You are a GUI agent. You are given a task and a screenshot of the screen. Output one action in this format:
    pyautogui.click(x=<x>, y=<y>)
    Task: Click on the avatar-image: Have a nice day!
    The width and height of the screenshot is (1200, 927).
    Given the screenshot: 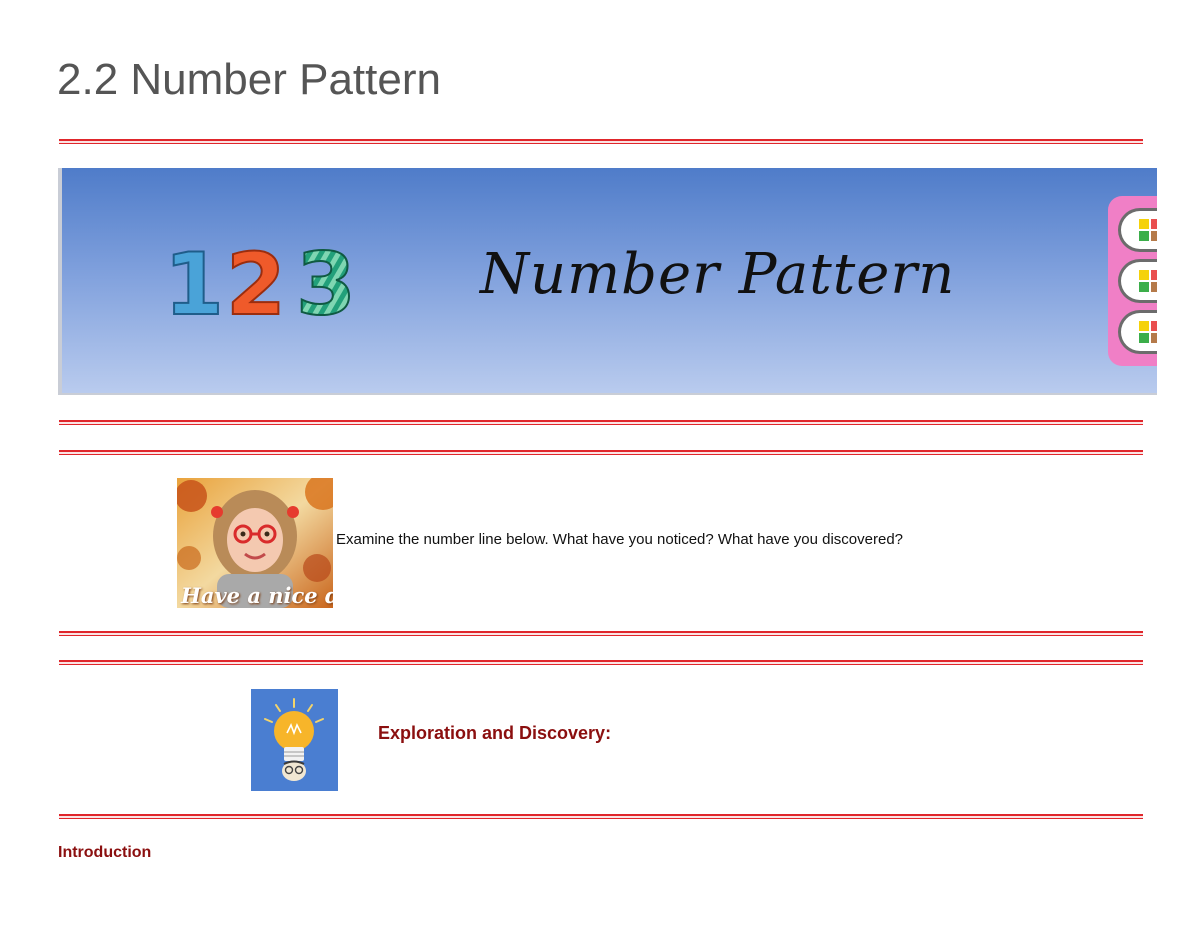 What is the action you would take?
    pyautogui.click(x=255, y=543)
    